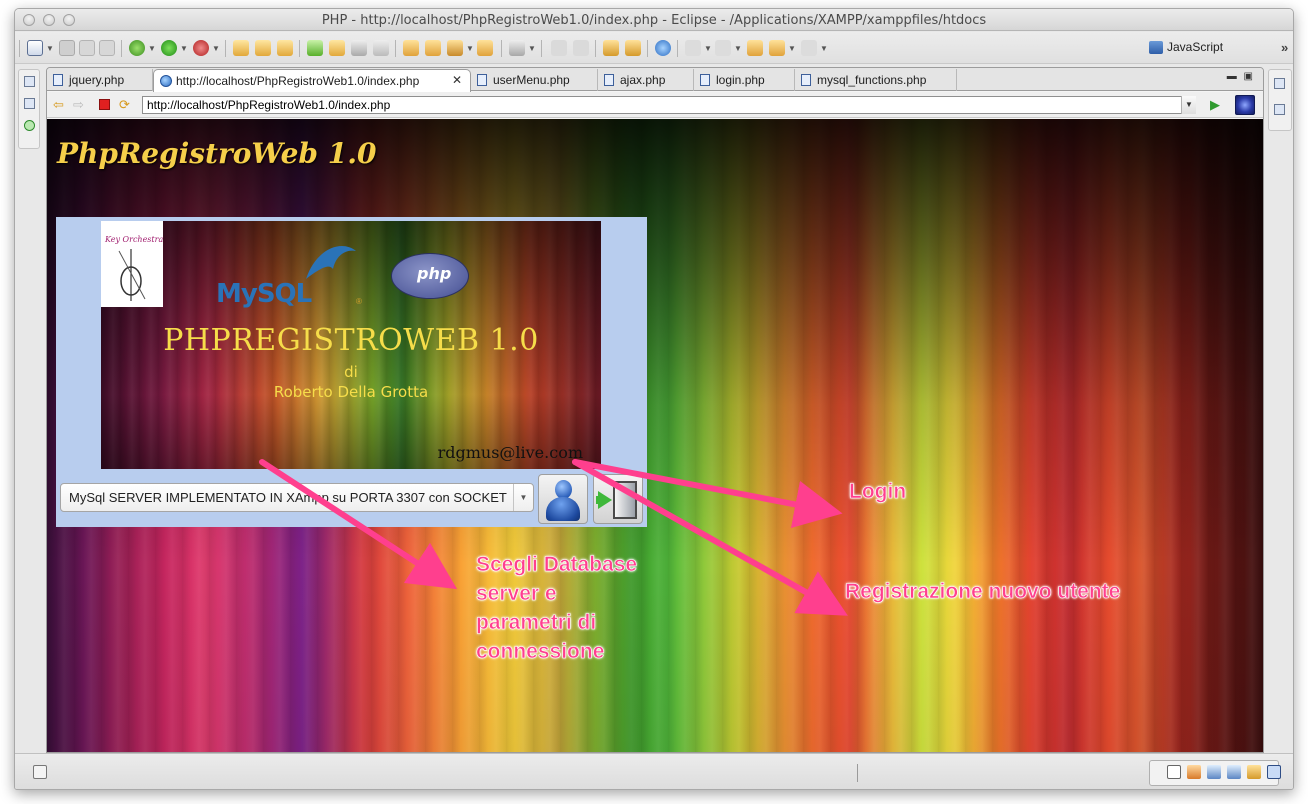 The height and width of the screenshot is (804, 1308). What do you see at coordinates (169, 48) in the screenshot?
I see `run-icon` at bounding box center [169, 48].